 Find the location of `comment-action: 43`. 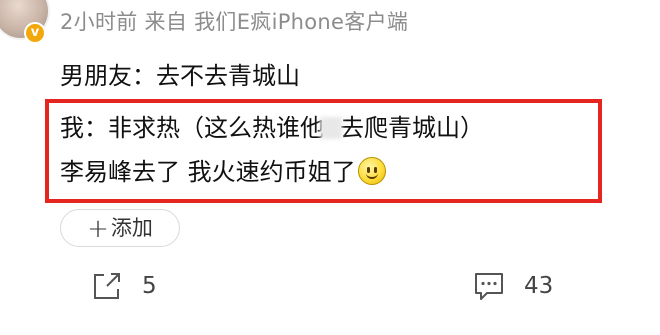

comment-action: 43 is located at coordinates (512, 286).